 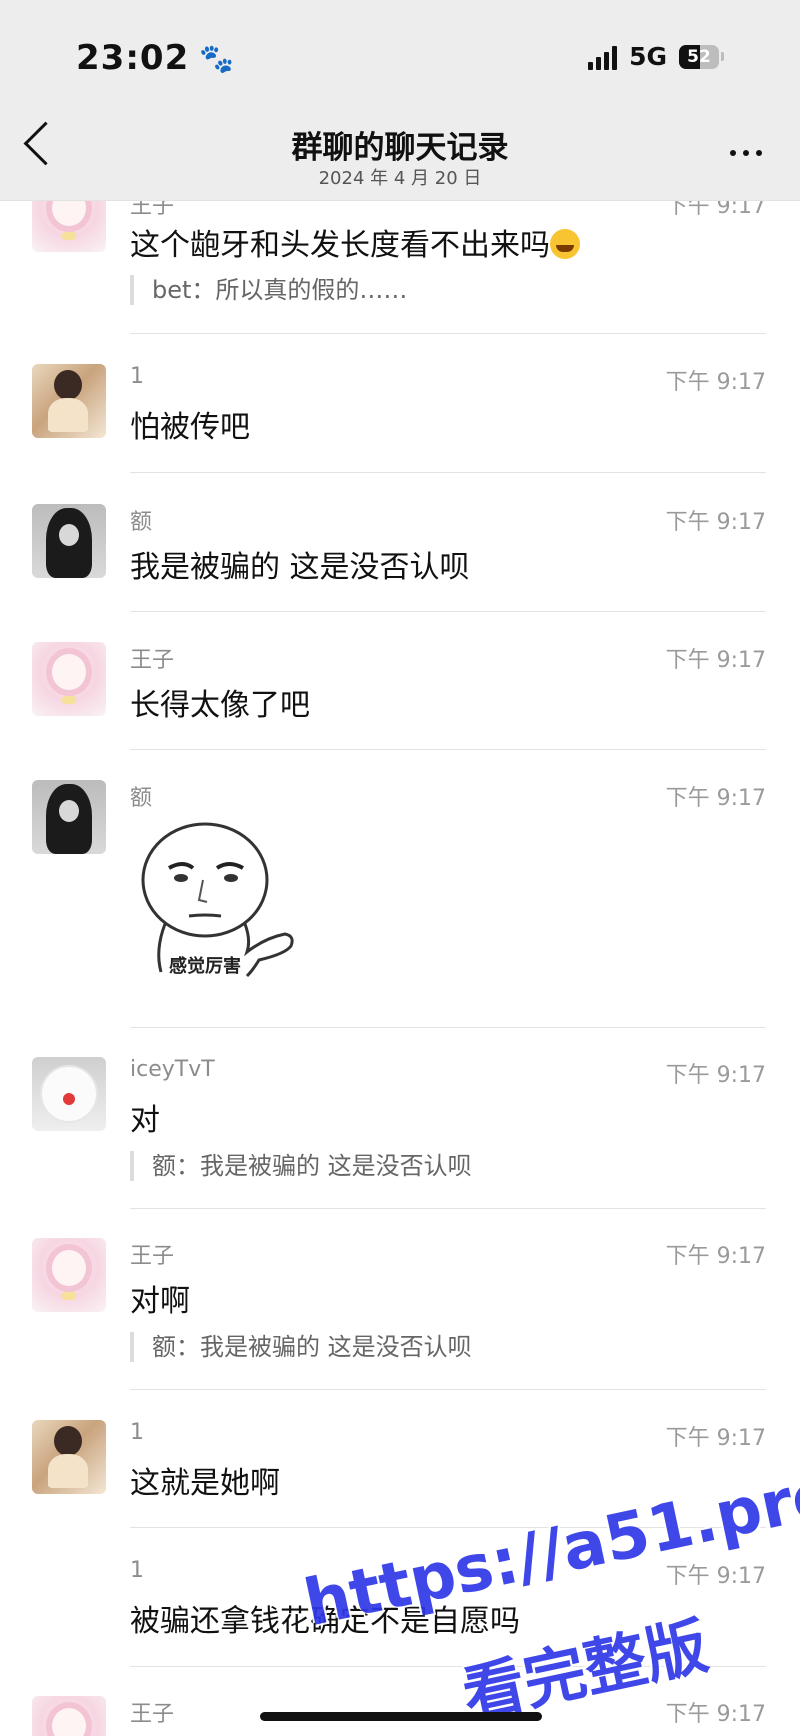 I want to click on page-title: 群聊的聊天记录, so click(x=400, y=148).